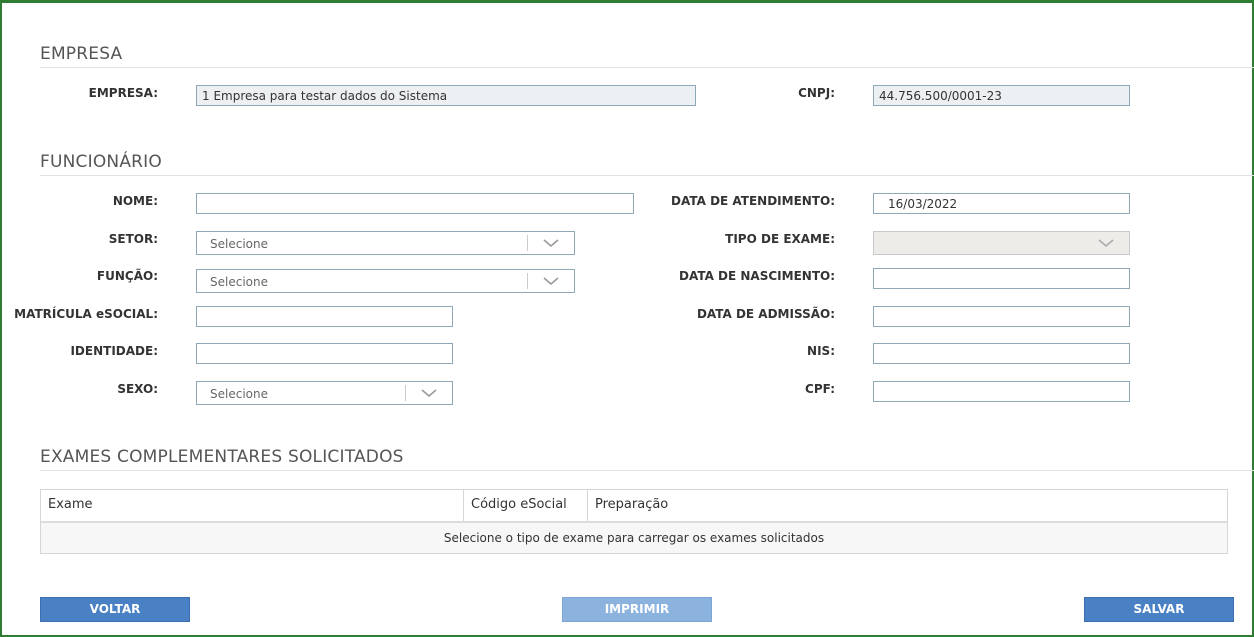 The width and height of the screenshot is (1254, 637). What do you see at coordinates (1001, 316) in the screenshot?
I see `data-admissao-input` at bounding box center [1001, 316].